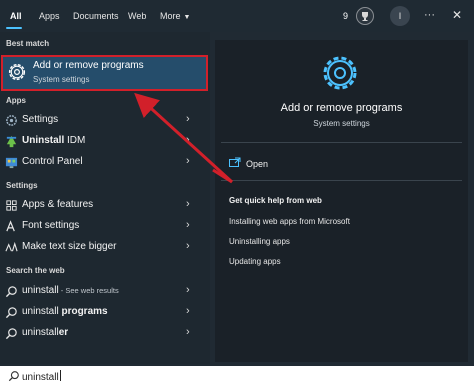 Image resolution: width=474 pixels, height=387 pixels. I want to click on app-item-label-bold: Uninstall, so click(43, 140).